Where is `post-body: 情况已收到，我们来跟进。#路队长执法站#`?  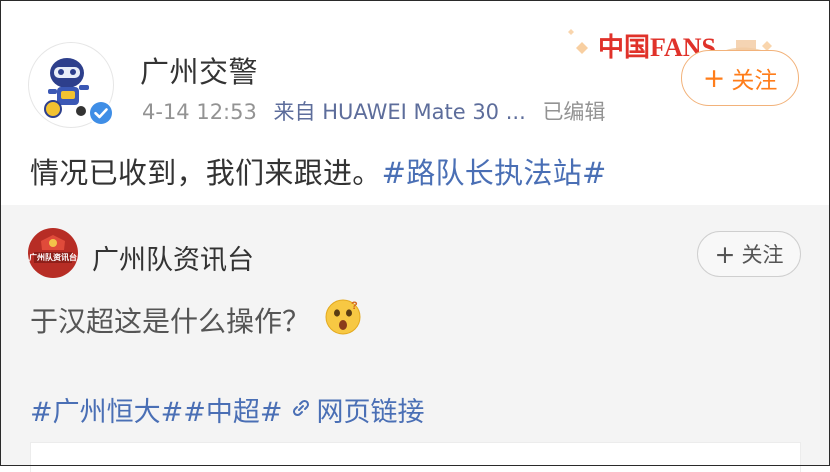 post-body: 情况已收到，我们来跟进。#路队长执法站# is located at coordinates (318, 171).